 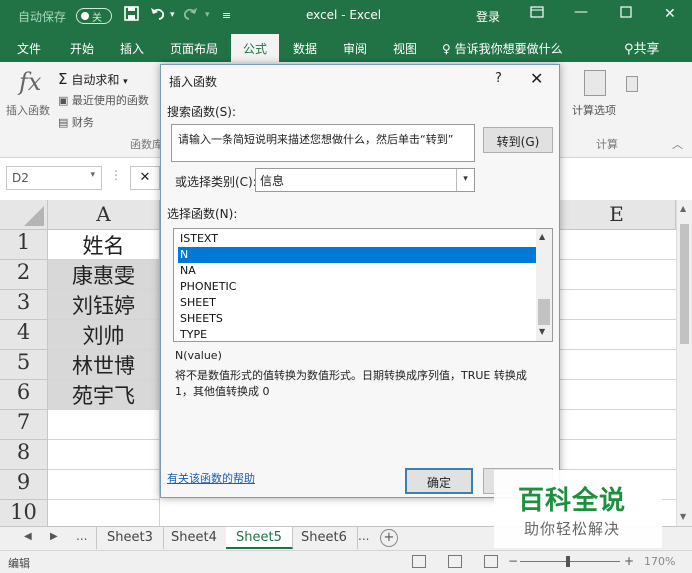 I want to click on ribbon-display-icon, so click(x=537, y=14).